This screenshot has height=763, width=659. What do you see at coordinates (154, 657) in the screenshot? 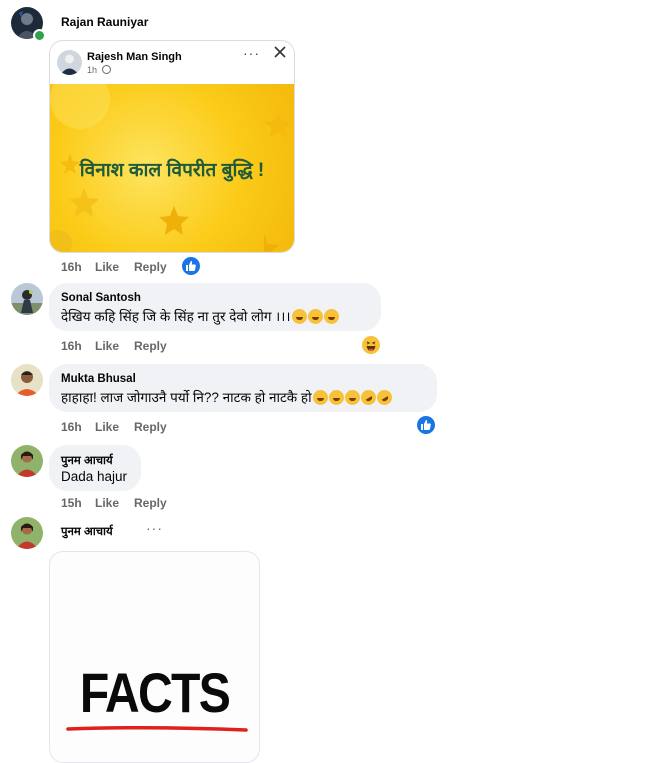
I see `comment-image: FACTS` at bounding box center [154, 657].